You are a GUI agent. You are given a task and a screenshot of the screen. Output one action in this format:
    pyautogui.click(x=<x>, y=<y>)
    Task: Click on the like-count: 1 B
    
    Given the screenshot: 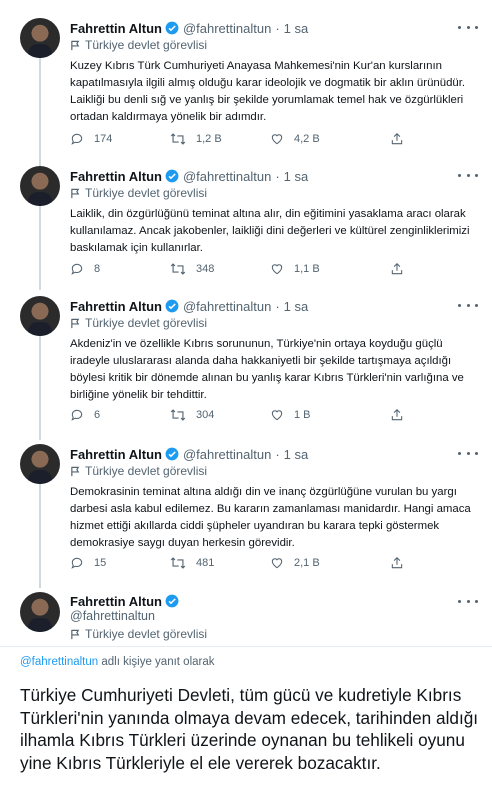 What is the action you would take?
    pyautogui.click(x=302, y=415)
    